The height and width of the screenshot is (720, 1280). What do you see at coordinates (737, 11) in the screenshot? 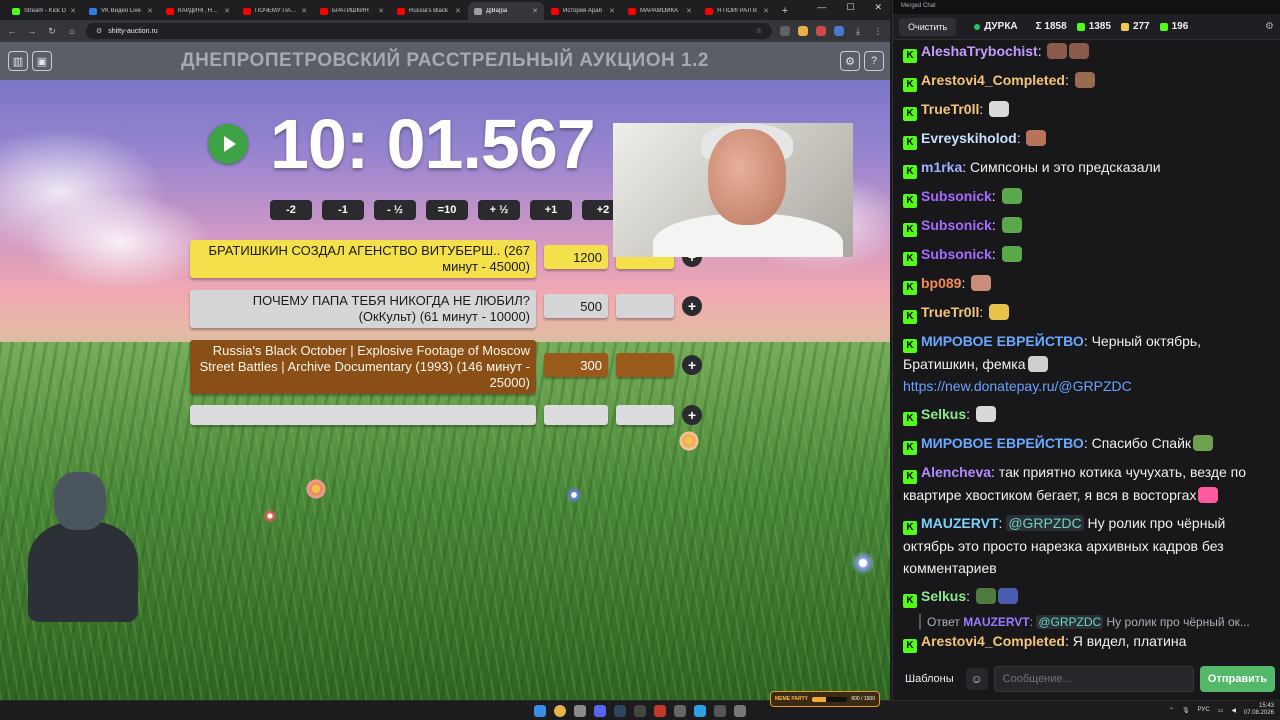
I see `browser-tab: Я ПОИГРАЛ В ✕` at bounding box center [737, 11].